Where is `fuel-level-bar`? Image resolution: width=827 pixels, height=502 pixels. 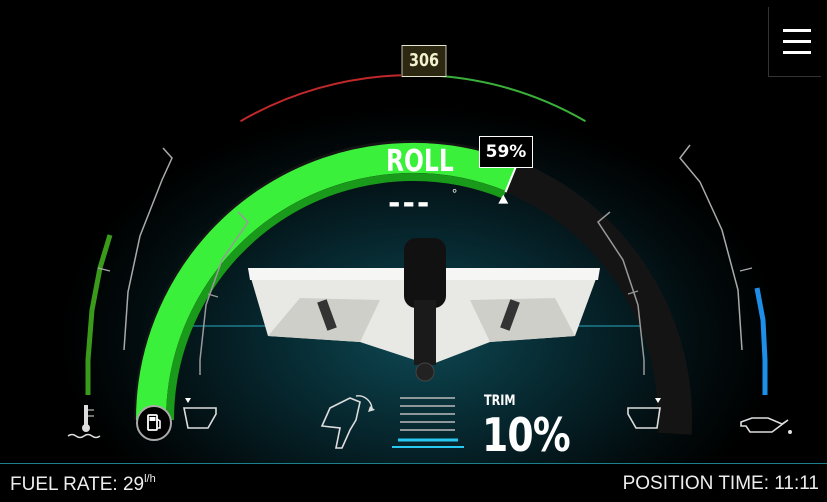 fuel-level-bar is located at coordinates (99, 314).